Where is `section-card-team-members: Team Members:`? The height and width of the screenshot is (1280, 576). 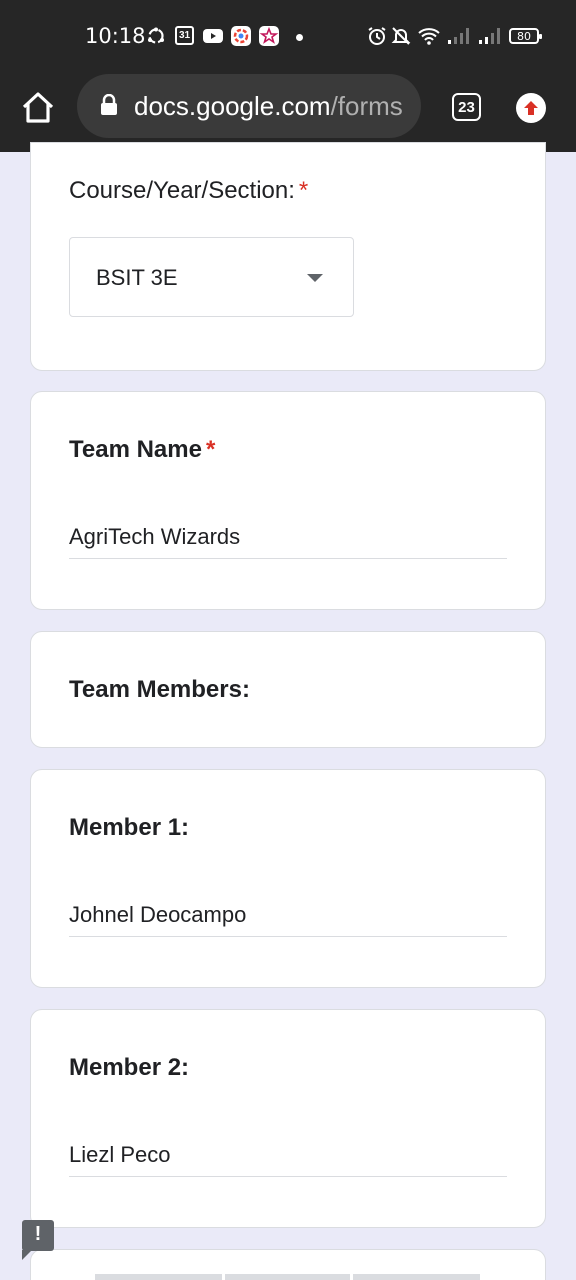
section-card-team-members: Team Members: is located at coordinates (288, 689).